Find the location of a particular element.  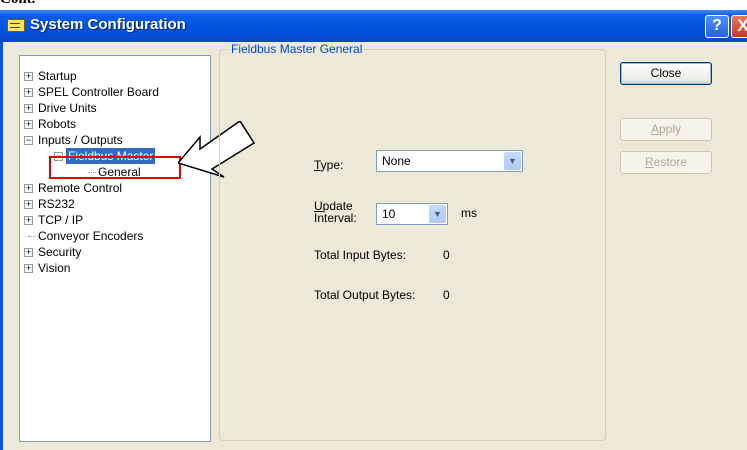

window-icon is located at coordinates (16, 25).